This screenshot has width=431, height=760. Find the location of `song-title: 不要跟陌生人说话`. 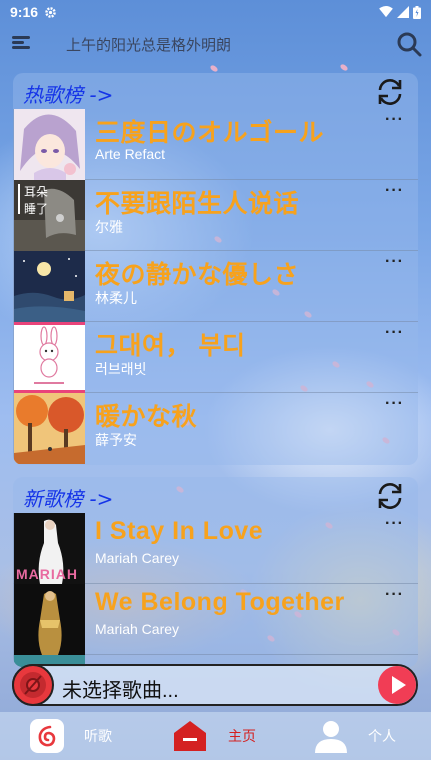

song-title: 不要跟陌生人说话 is located at coordinates (197, 204).